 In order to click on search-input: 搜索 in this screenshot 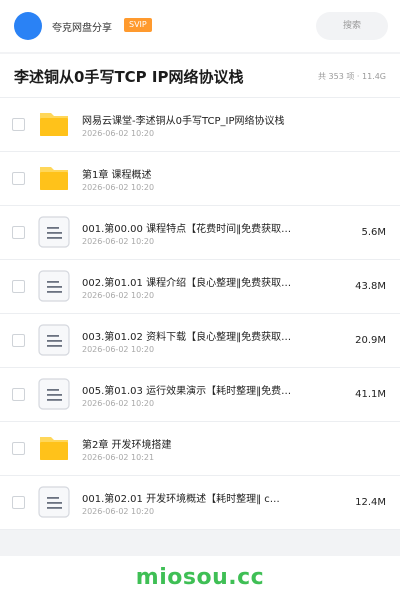, I will do `click(352, 26)`.